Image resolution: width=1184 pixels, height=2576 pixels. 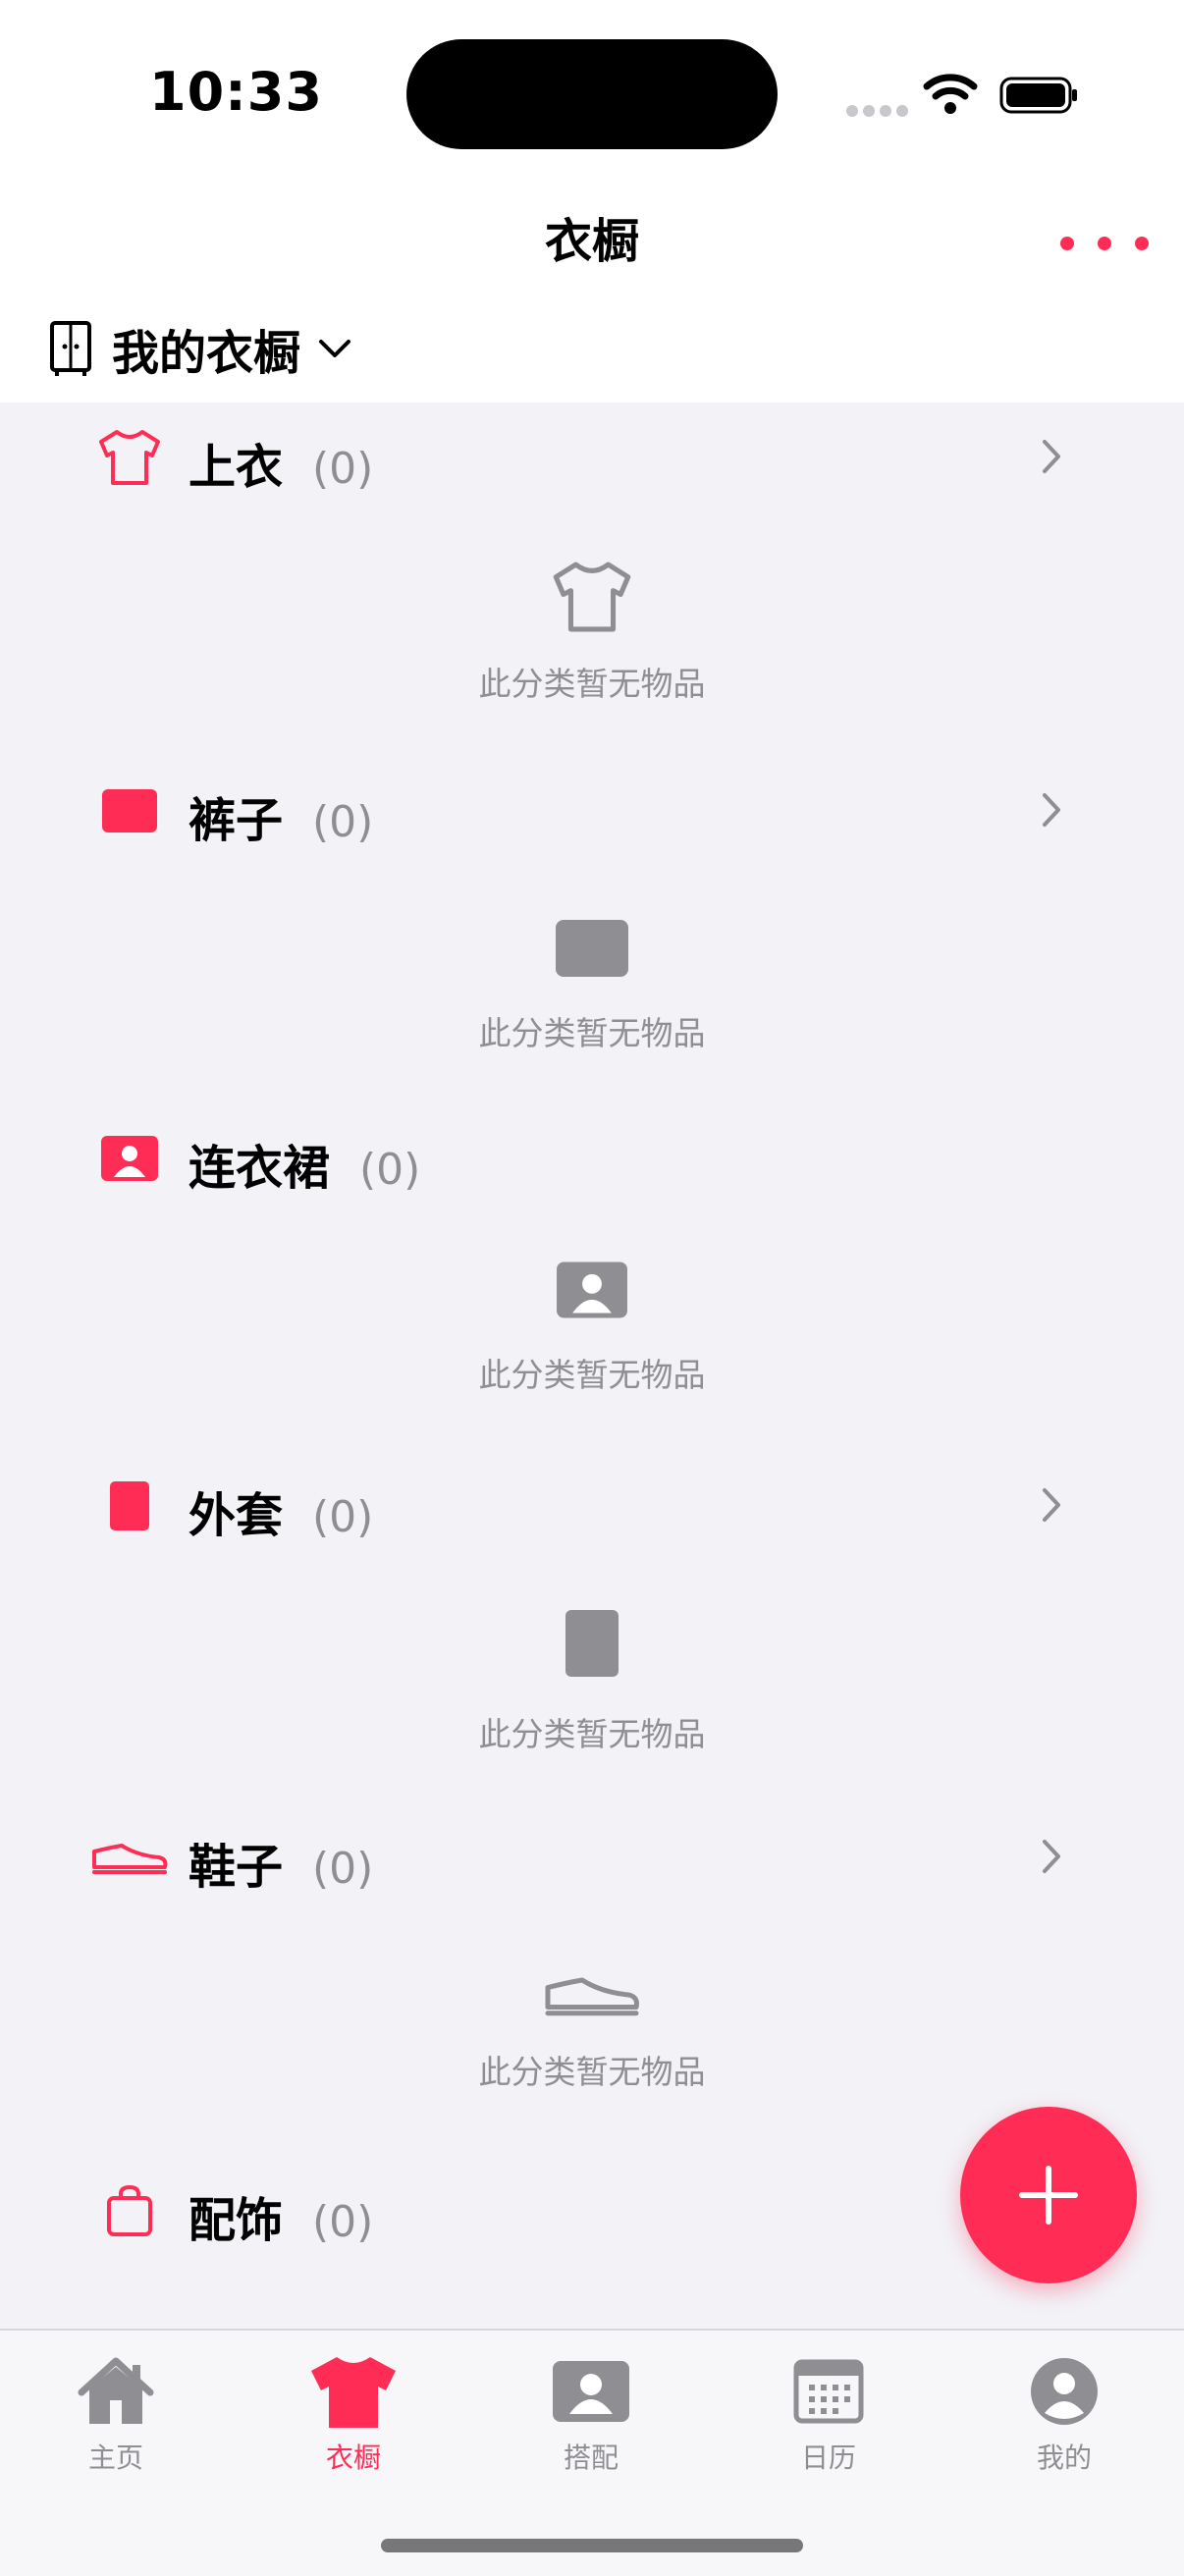 I want to click on category-name: 裤子, so click(x=236, y=820).